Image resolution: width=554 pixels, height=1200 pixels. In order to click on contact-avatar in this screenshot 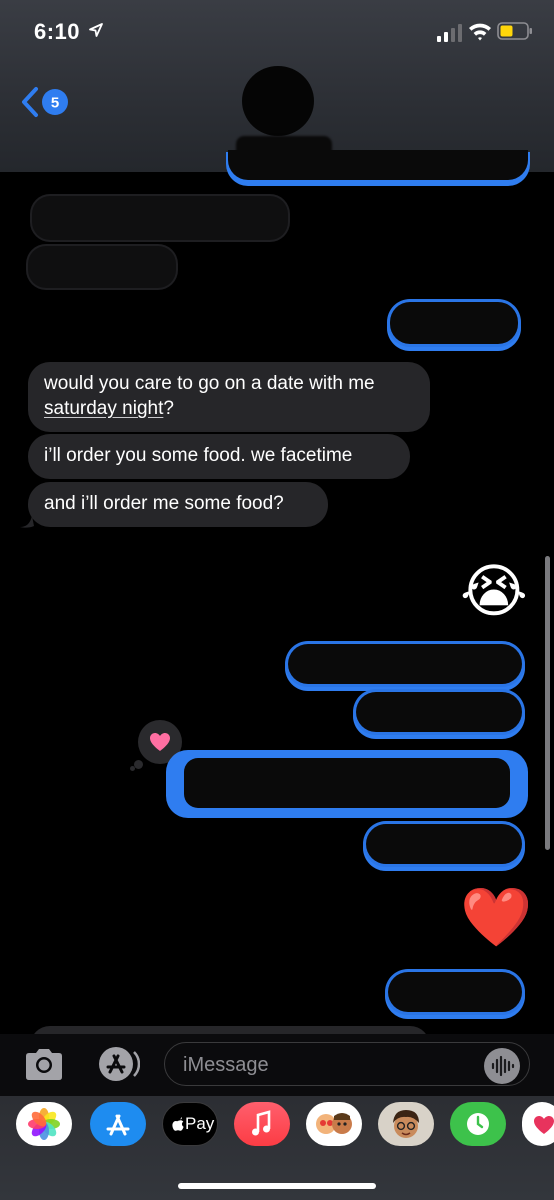, I will do `click(278, 101)`.